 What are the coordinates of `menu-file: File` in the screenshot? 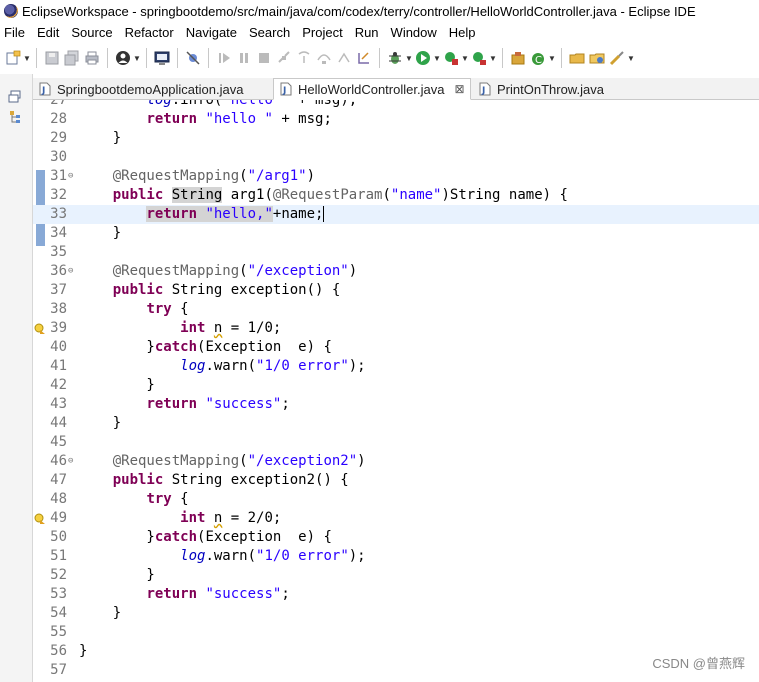 It's located at (15, 32).